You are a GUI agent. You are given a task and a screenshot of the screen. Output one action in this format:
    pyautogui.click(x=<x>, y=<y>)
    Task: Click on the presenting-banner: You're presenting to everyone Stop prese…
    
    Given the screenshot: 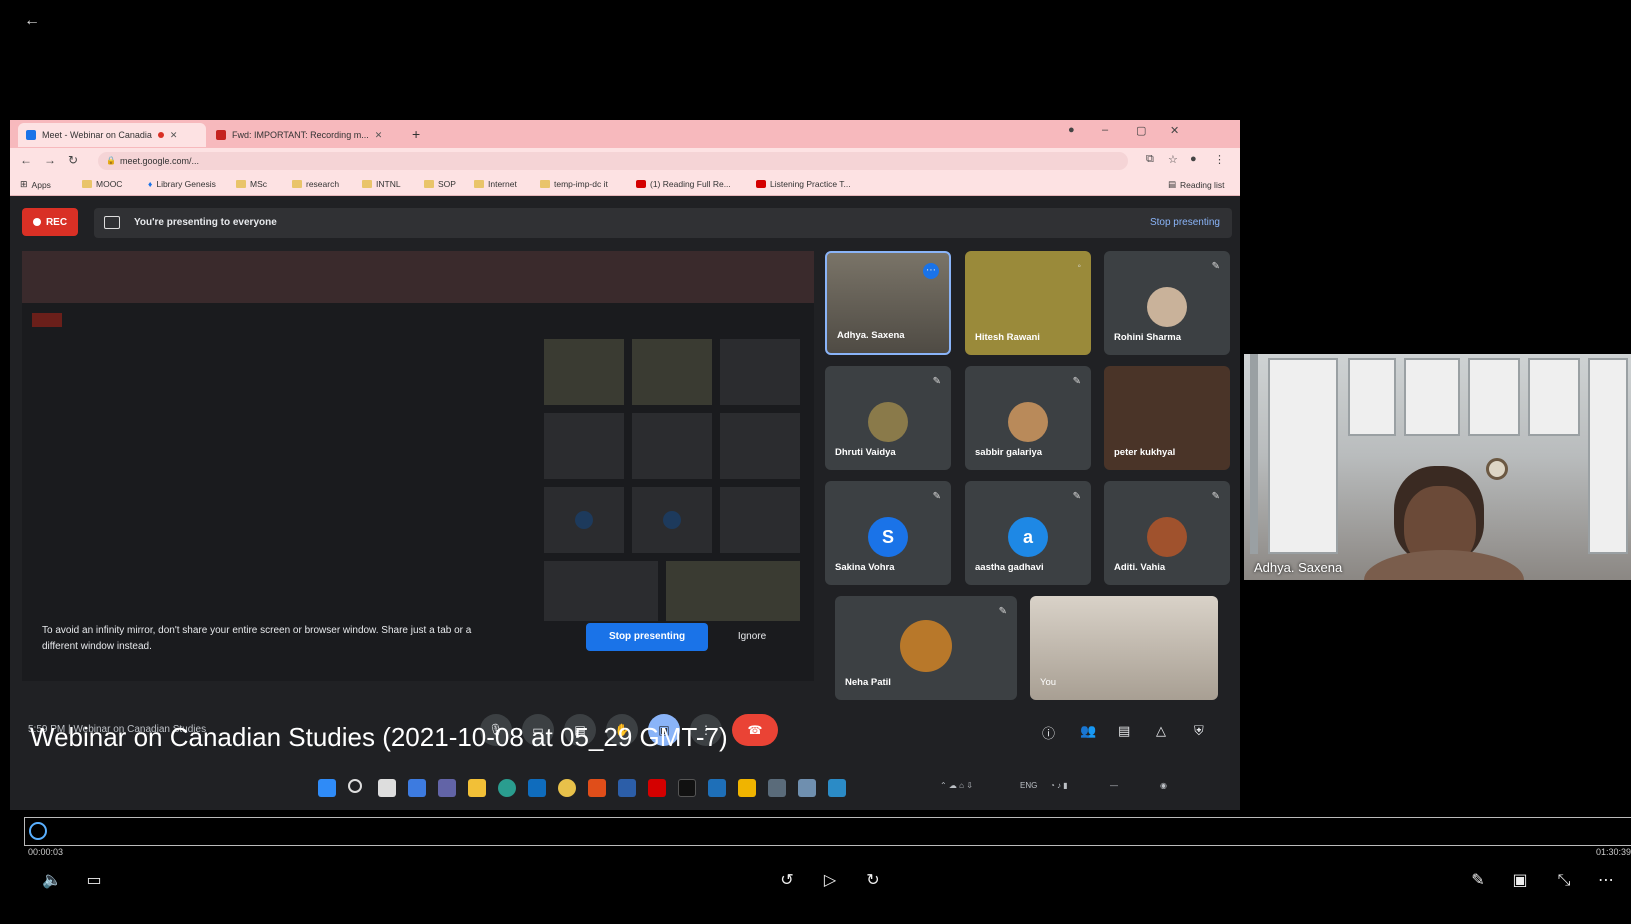 What is the action you would take?
    pyautogui.click(x=663, y=223)
    